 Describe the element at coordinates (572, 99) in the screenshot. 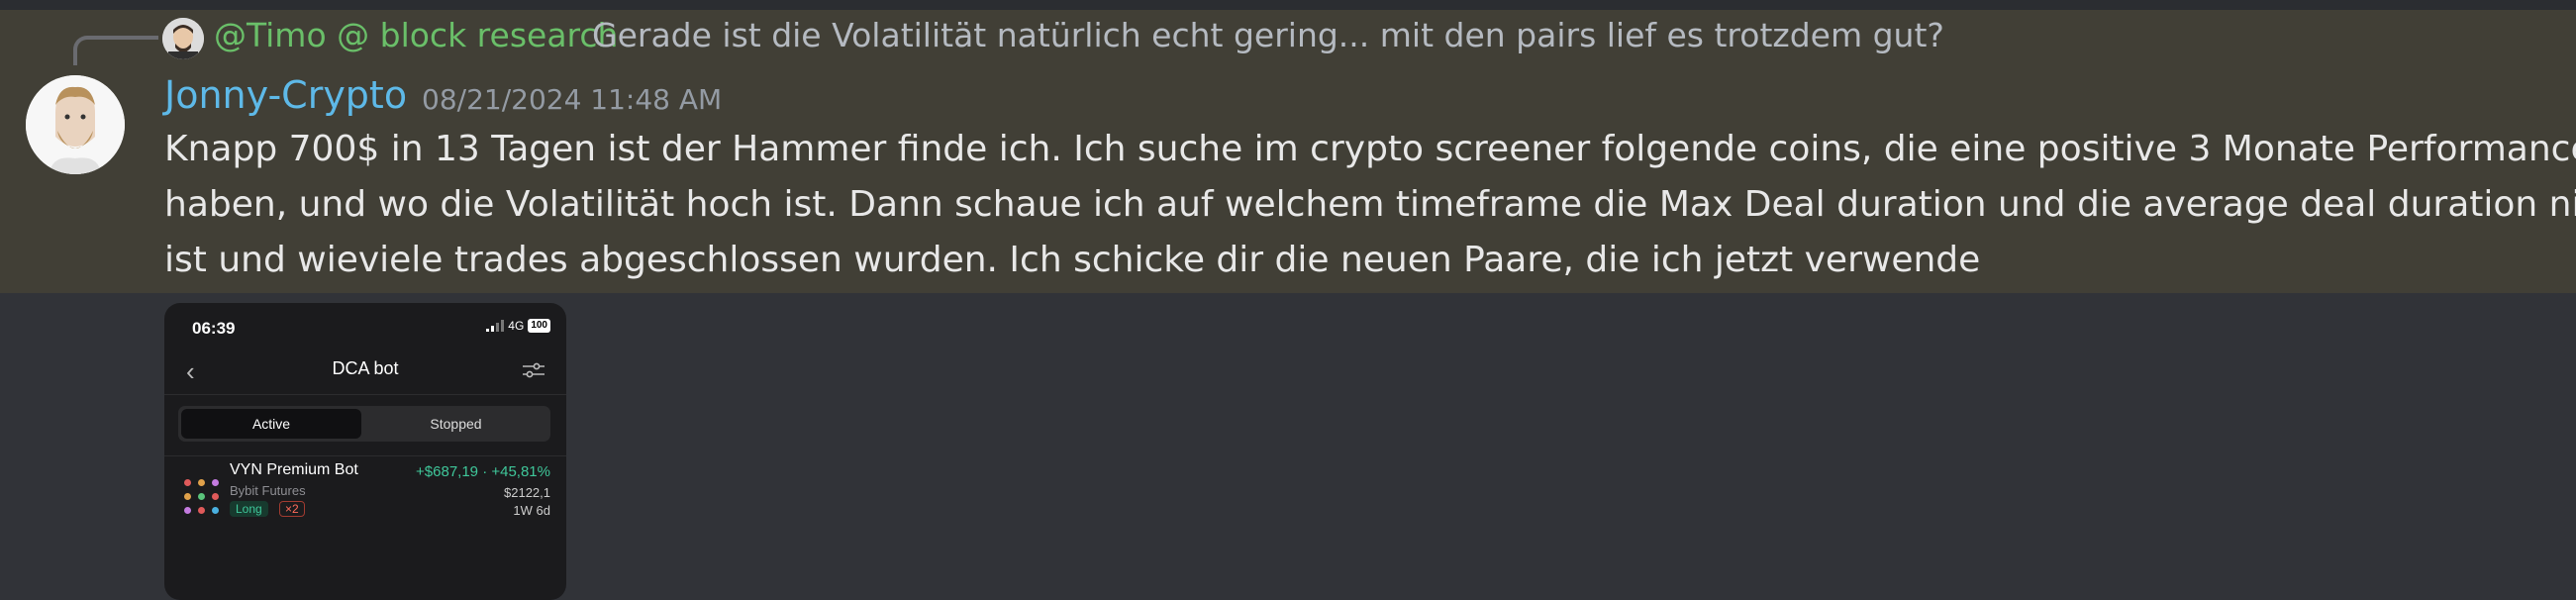

I see `message-timestamp: 08/21/2024 11:48 AM` at that location.